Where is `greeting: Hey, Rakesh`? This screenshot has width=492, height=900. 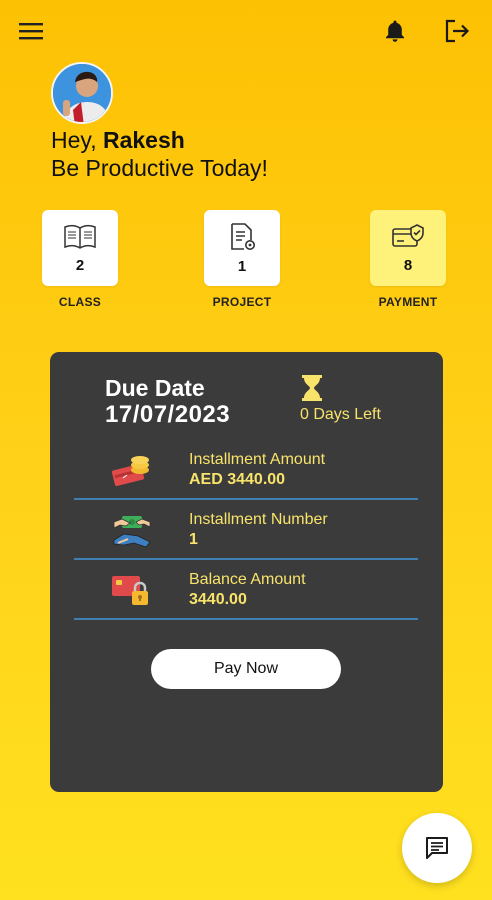
greeting: Hey, Rakesh is located at coordinates (118, 140).